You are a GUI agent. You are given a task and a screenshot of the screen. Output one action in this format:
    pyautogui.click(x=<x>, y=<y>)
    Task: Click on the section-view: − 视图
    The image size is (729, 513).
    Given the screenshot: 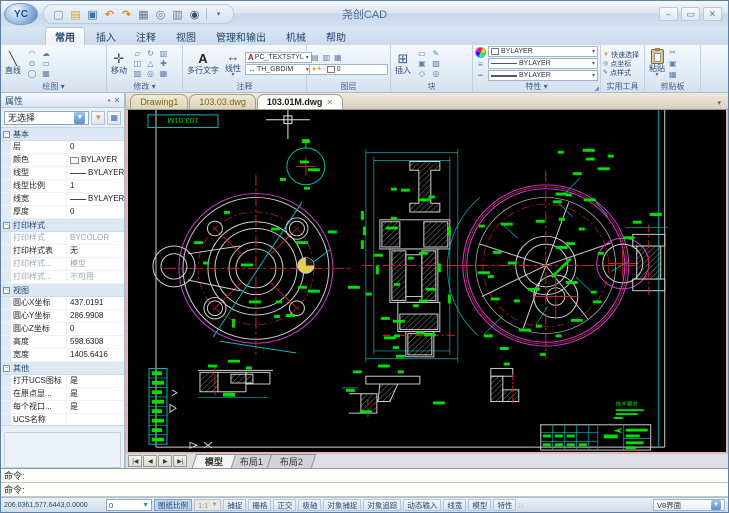 What is the action you would take?
    pyautogui.click(x=63, y=290)
    